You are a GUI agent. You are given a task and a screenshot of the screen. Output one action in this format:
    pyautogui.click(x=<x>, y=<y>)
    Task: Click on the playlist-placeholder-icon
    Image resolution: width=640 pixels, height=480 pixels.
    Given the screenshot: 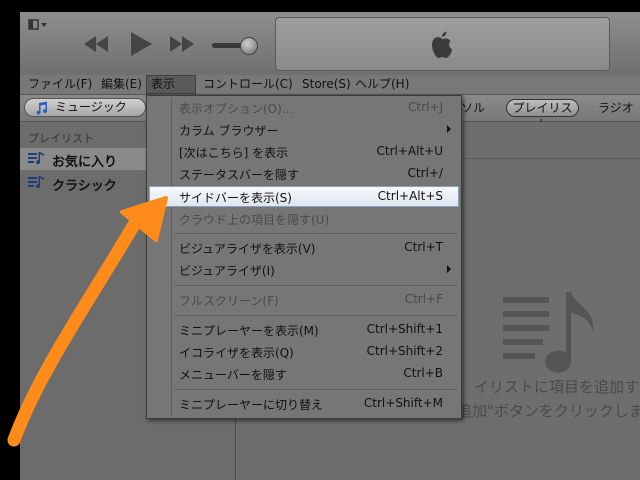 What is the action you would take?
    pyautogui.click(x=548, y=332)
    